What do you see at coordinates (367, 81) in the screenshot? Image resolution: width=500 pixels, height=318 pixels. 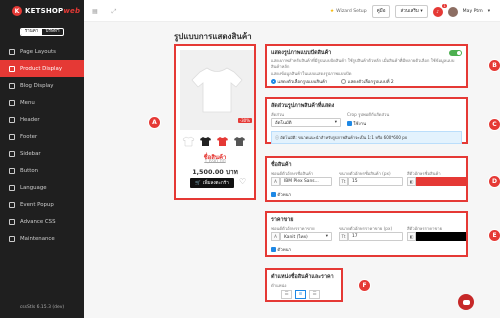 I see `radio-option-2: แสดงตัวเลือกรูปแบบที่ 2` at bounding box center [367, 81].